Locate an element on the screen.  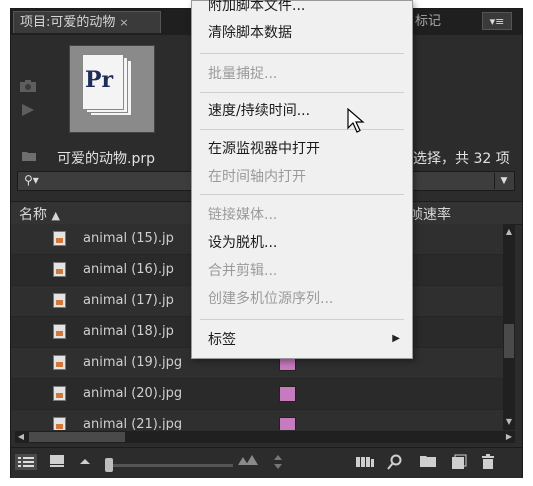
menu-item: 在源监视器中打开 is located at coordinates (264, 148).